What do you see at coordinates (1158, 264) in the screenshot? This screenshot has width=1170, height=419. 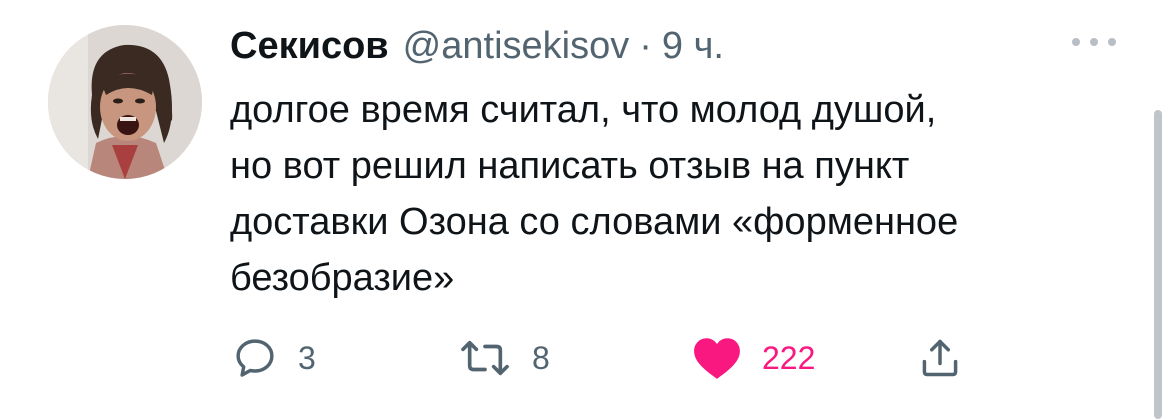 I see `scrollbar` at bounding box center [1158, 264].